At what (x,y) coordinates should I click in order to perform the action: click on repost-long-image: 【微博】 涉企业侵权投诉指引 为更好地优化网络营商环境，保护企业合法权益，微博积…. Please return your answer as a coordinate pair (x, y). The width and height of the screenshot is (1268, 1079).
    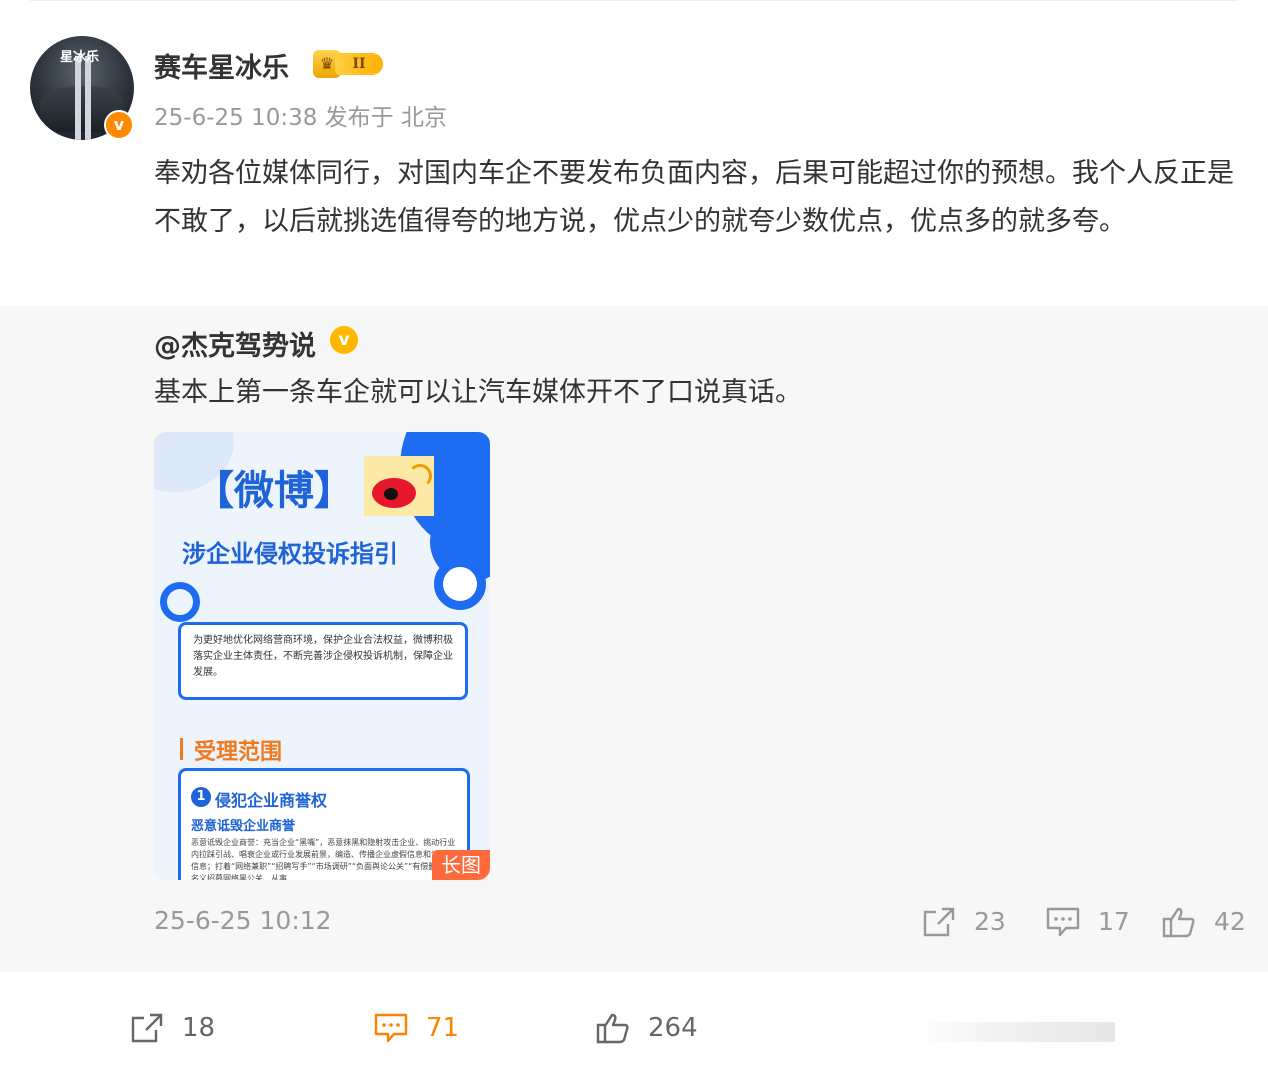
    Looking at the image, I should click on (322, 656).